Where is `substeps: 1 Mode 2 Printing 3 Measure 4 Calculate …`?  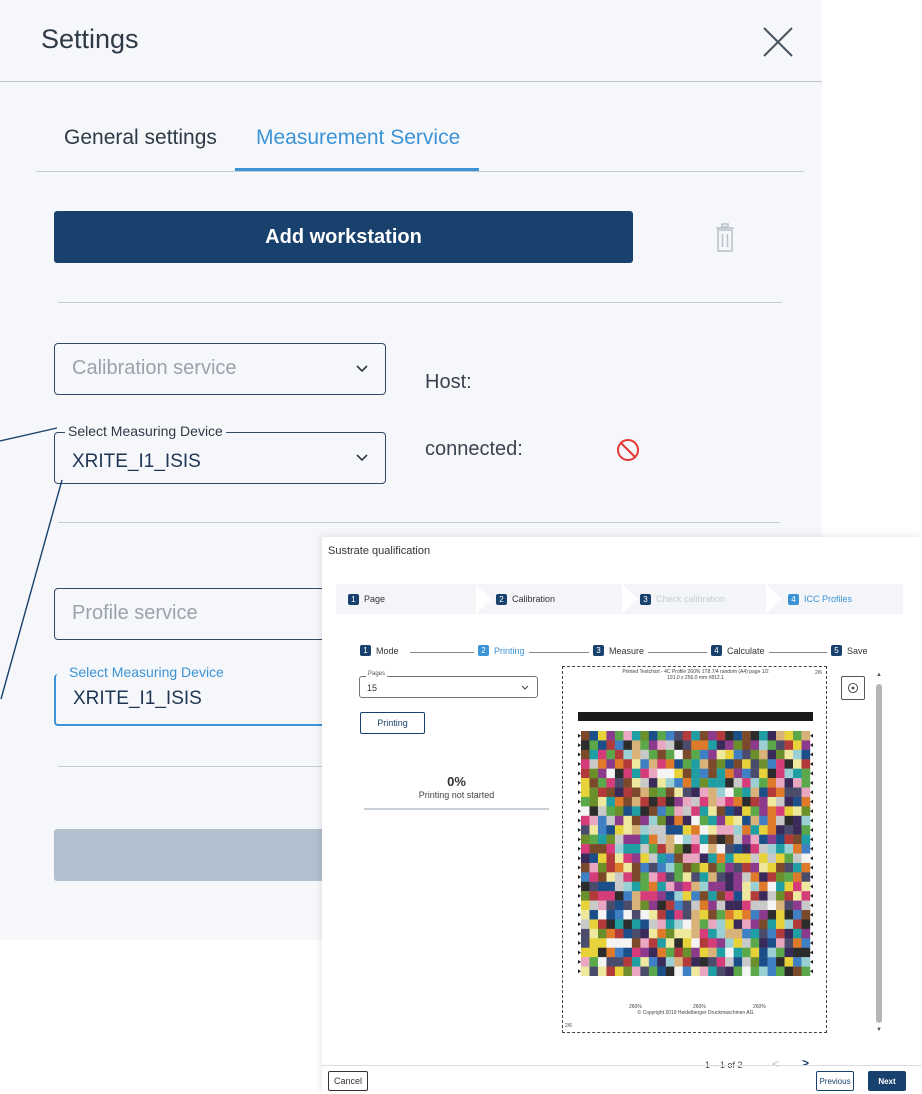 substeps: 1 Mode 2 Printing 3 Measure 4 Calculate … is located at coordinates (616, 652).